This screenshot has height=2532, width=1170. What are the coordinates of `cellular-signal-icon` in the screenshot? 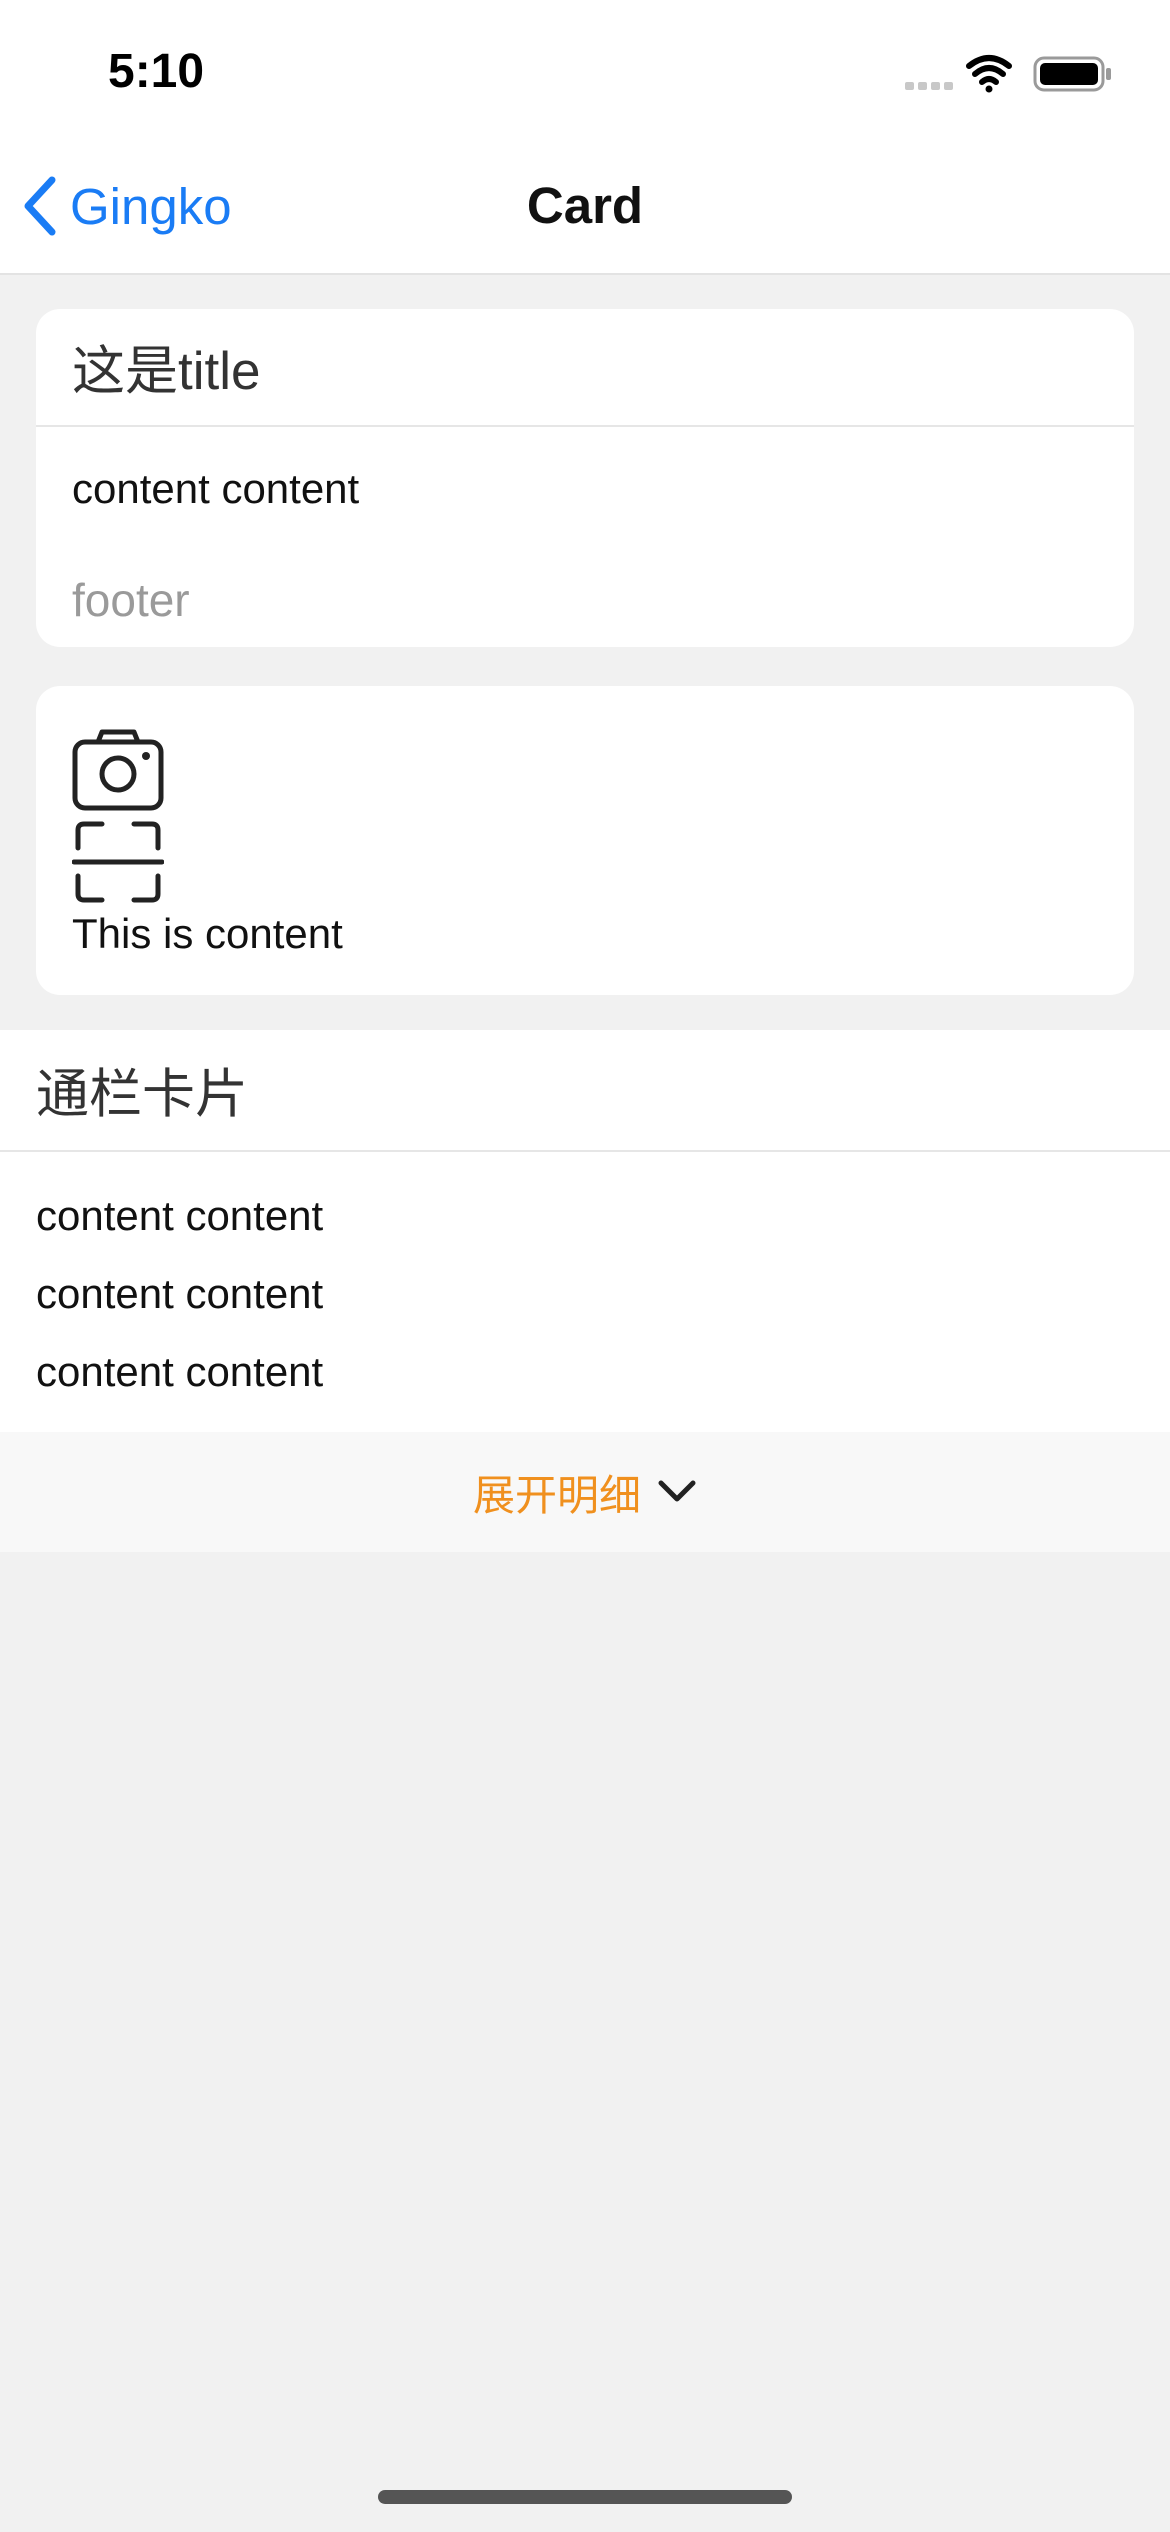 It's located at (929, 86).